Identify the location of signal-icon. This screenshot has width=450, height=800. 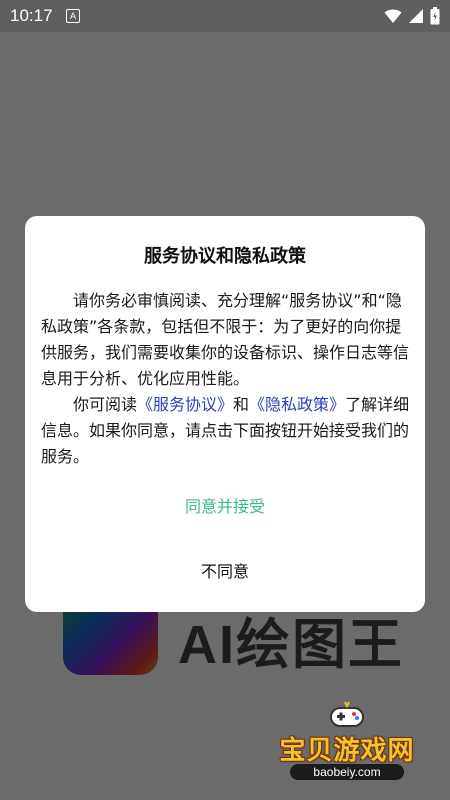
(416, 16).